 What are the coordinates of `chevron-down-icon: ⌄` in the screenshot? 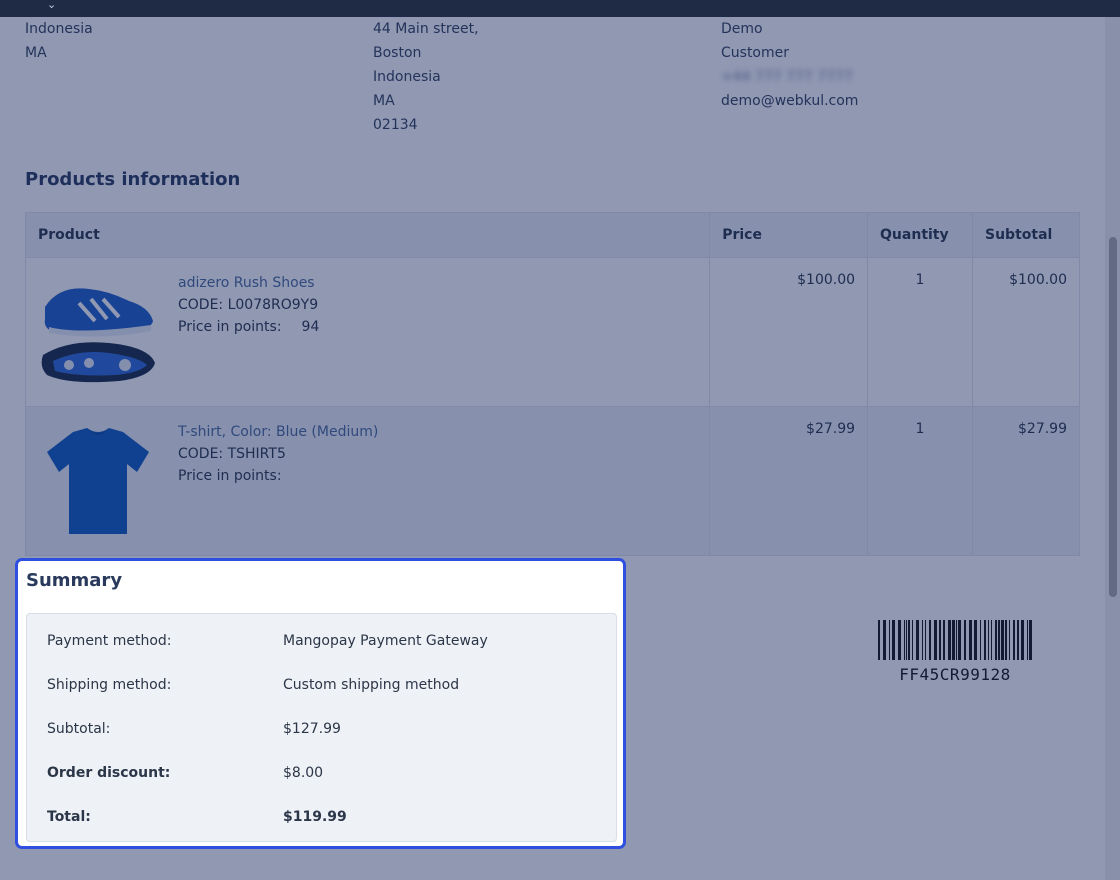 It's located at (51, 6).